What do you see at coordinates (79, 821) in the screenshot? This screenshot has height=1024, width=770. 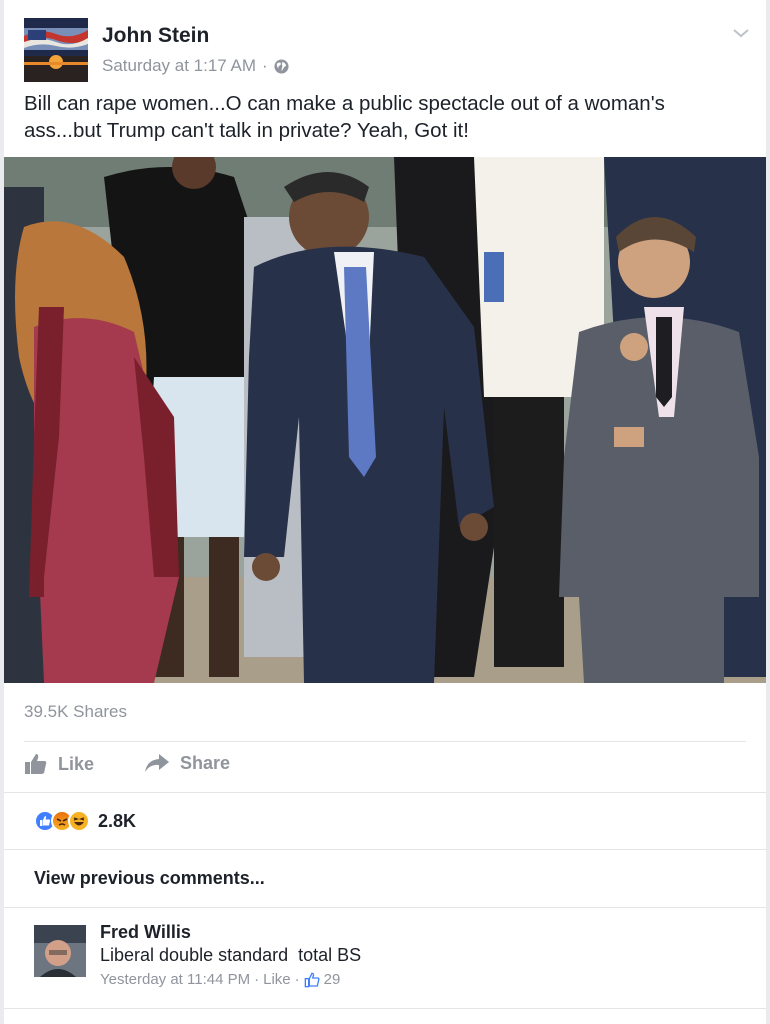 I see `haha-reaction-icon` at bounding box center [79, 821].